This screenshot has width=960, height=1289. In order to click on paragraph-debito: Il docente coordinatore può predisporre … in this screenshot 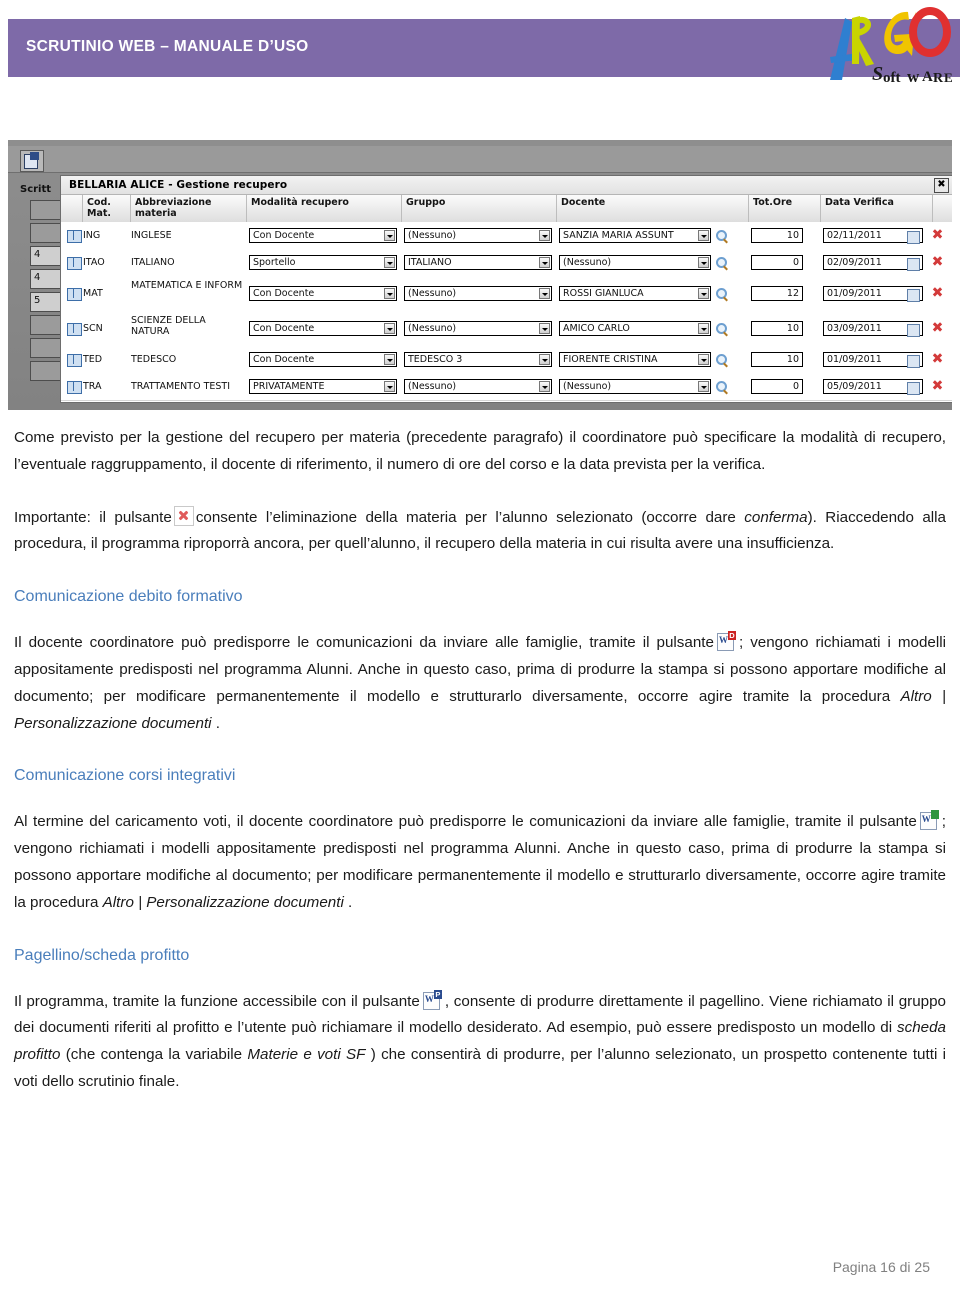, I will do `click(480, 683)`.